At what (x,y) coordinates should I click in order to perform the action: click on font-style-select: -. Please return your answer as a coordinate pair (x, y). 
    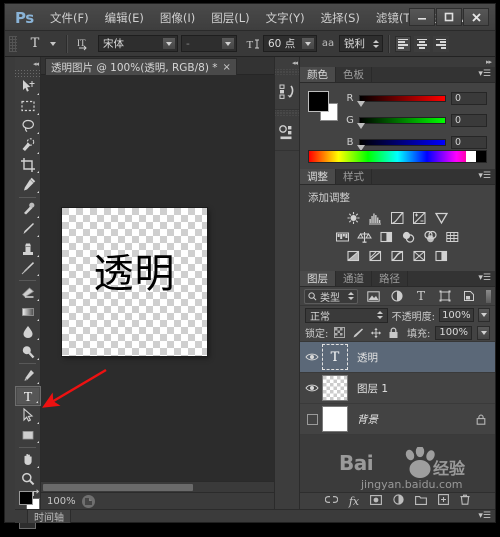
    Looking at the image, I should click on (209, 43).